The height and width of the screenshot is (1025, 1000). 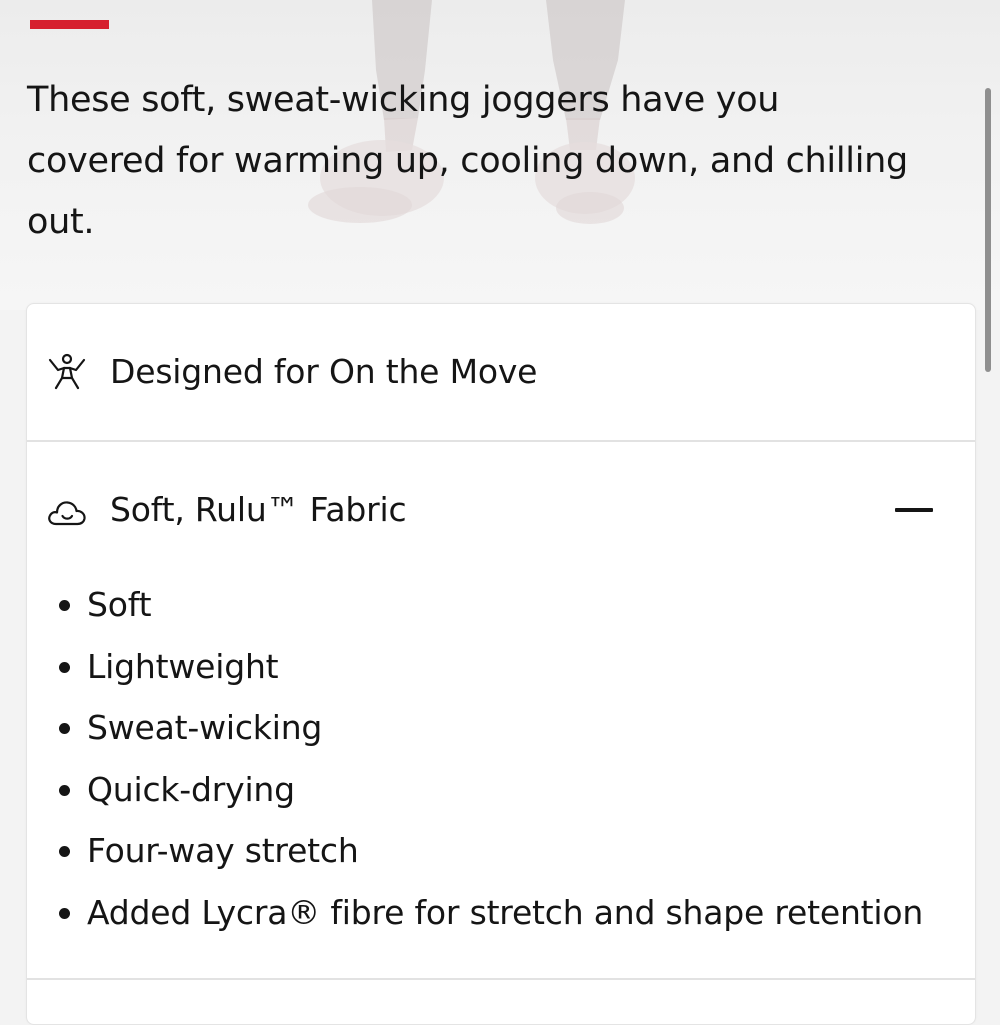 What do you see at coordinates (205, 727) in the screenshot?
I see `feature-label: Sweat-wicking` at bounding box center [205, 727].